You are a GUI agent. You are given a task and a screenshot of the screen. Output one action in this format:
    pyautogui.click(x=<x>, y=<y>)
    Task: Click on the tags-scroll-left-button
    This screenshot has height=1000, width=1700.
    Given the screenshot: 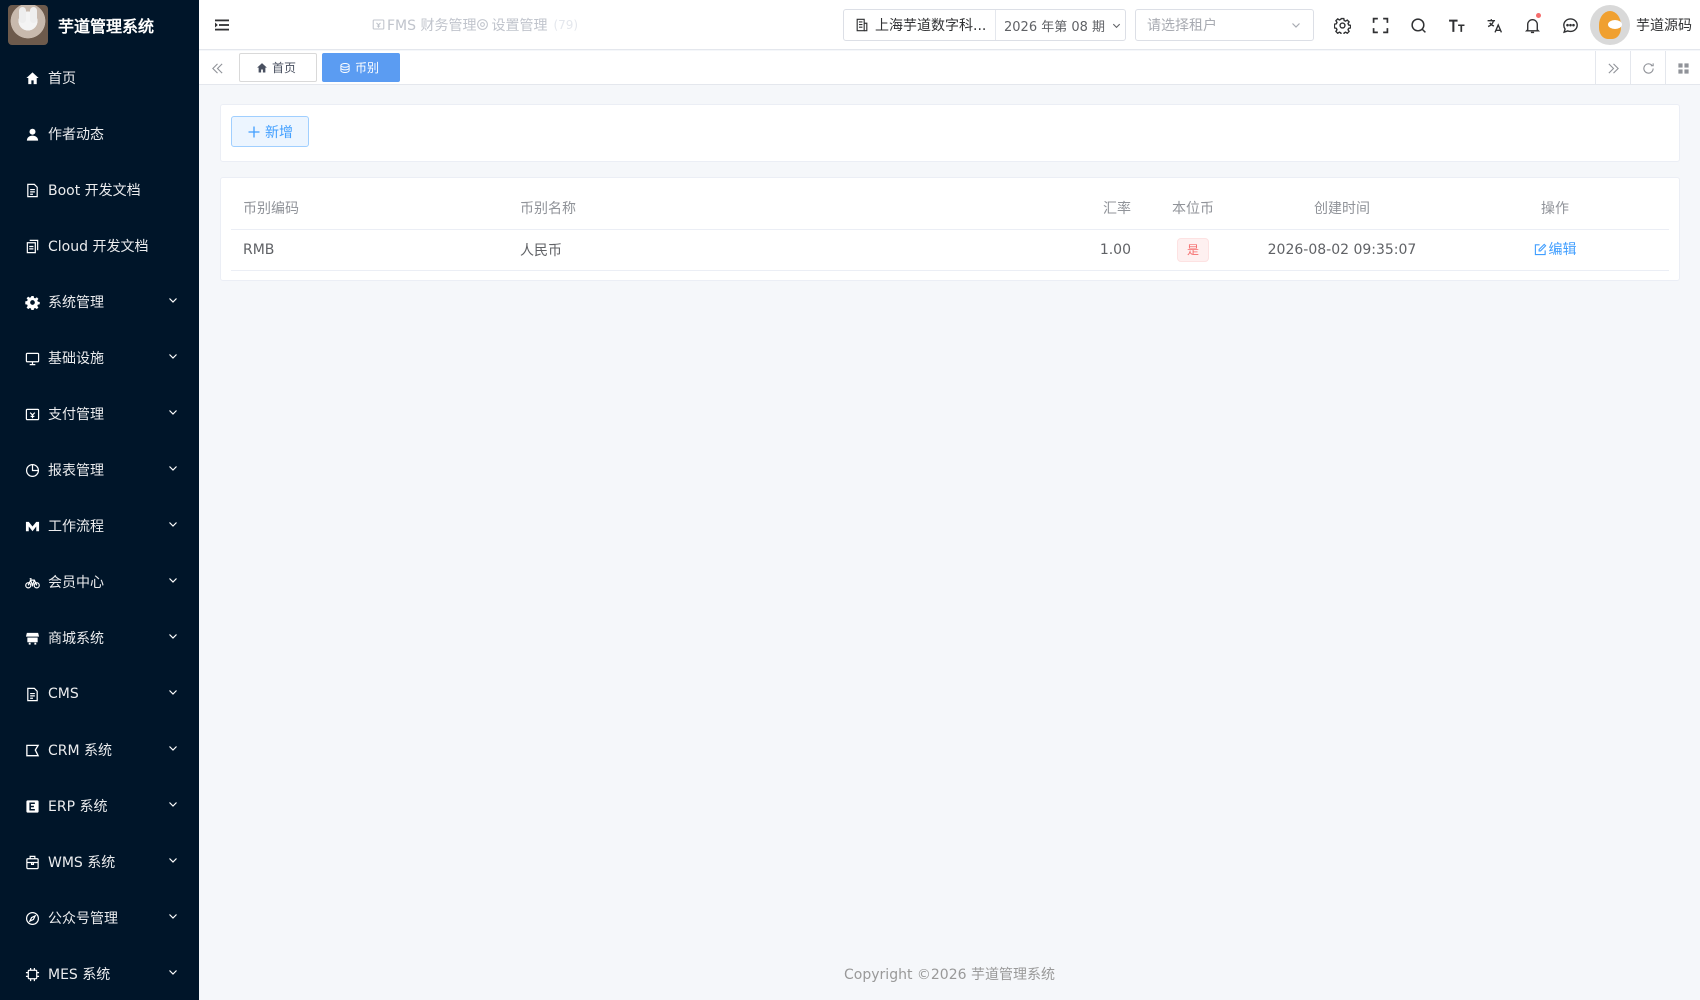 What is the action you would take?
    pyautogui.click(x=217, y=68)
    